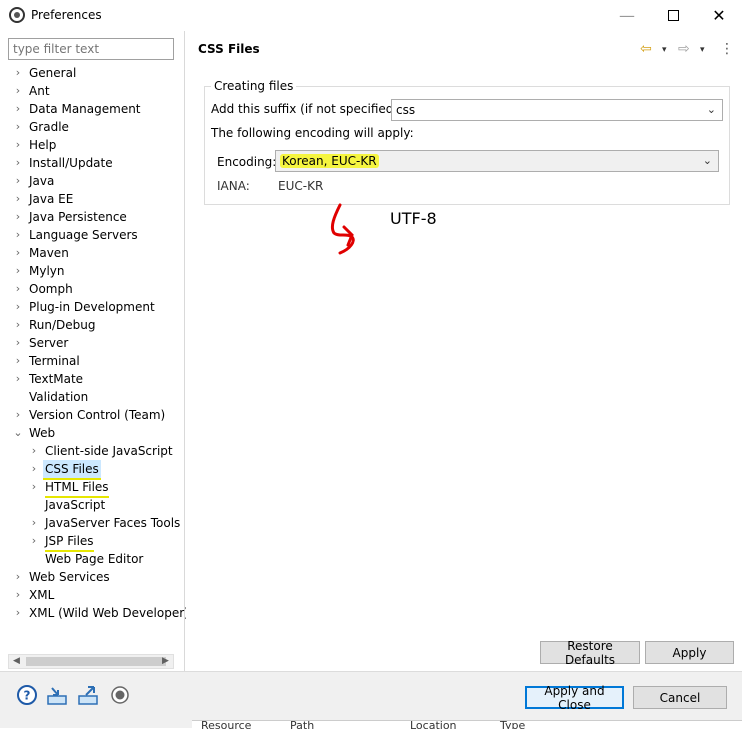  Describe the element at coordinates (113, 523) in the screenshot. I see `tree-item-label: JavaServer Faces Tools` at that location.